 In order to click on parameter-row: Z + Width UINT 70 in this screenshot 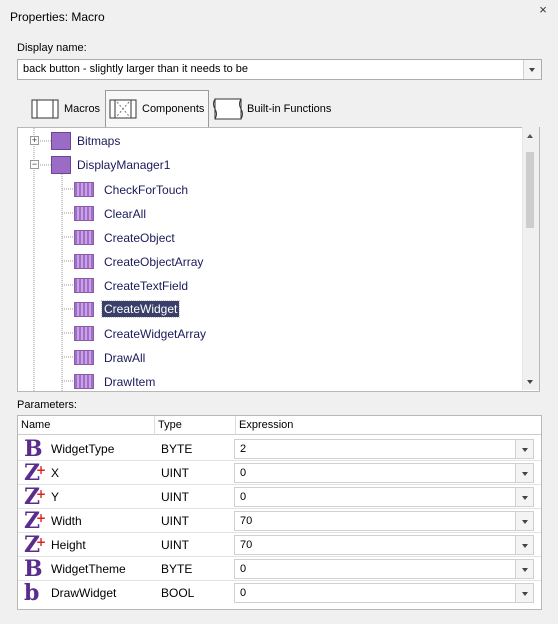, I will do `click(279, 521)`.